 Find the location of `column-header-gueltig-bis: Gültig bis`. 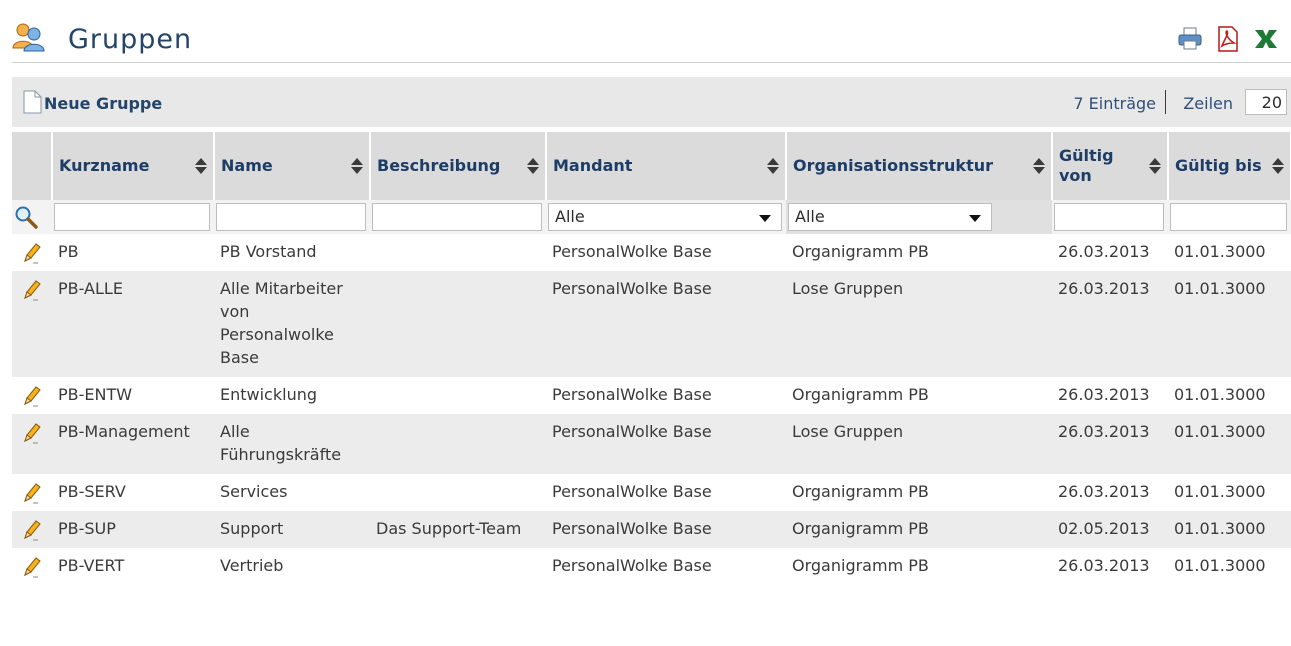

column-header-gueltig-bis: Gültig bis is located at coordinates (1229, 166).